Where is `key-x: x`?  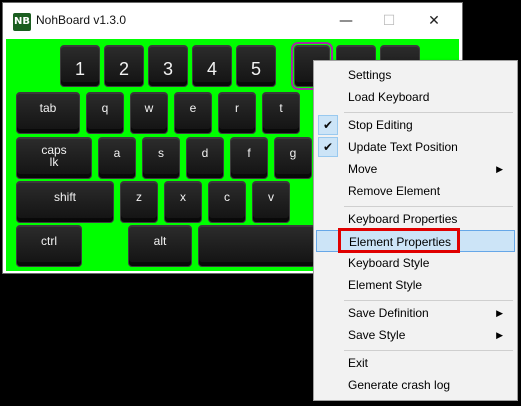 key-x: x is located at coordinates (183, 202).